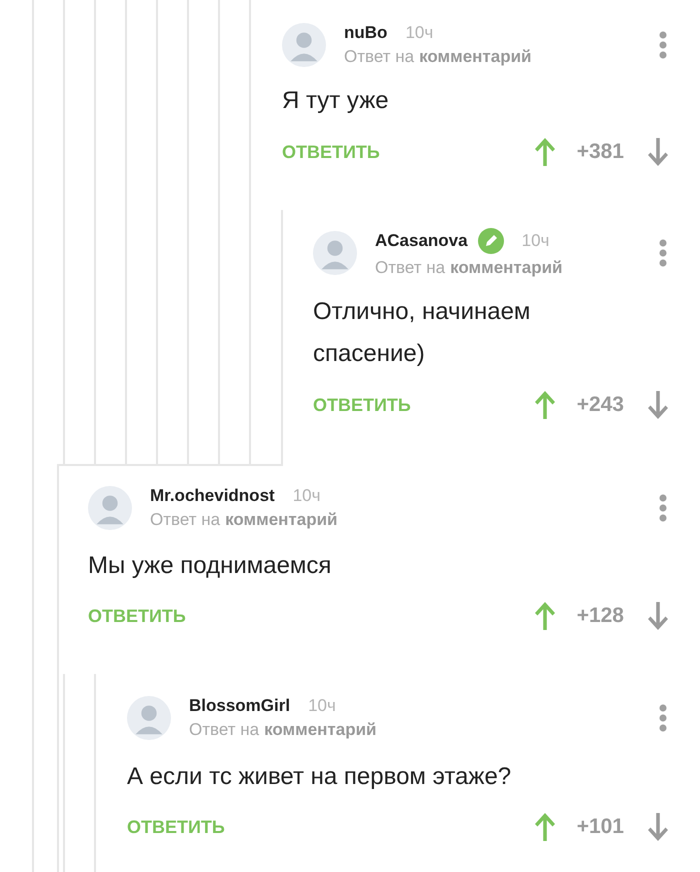 The width and height of the screenshot is (700, 872). I want to click on rating-count: +128, so click(600, 616).